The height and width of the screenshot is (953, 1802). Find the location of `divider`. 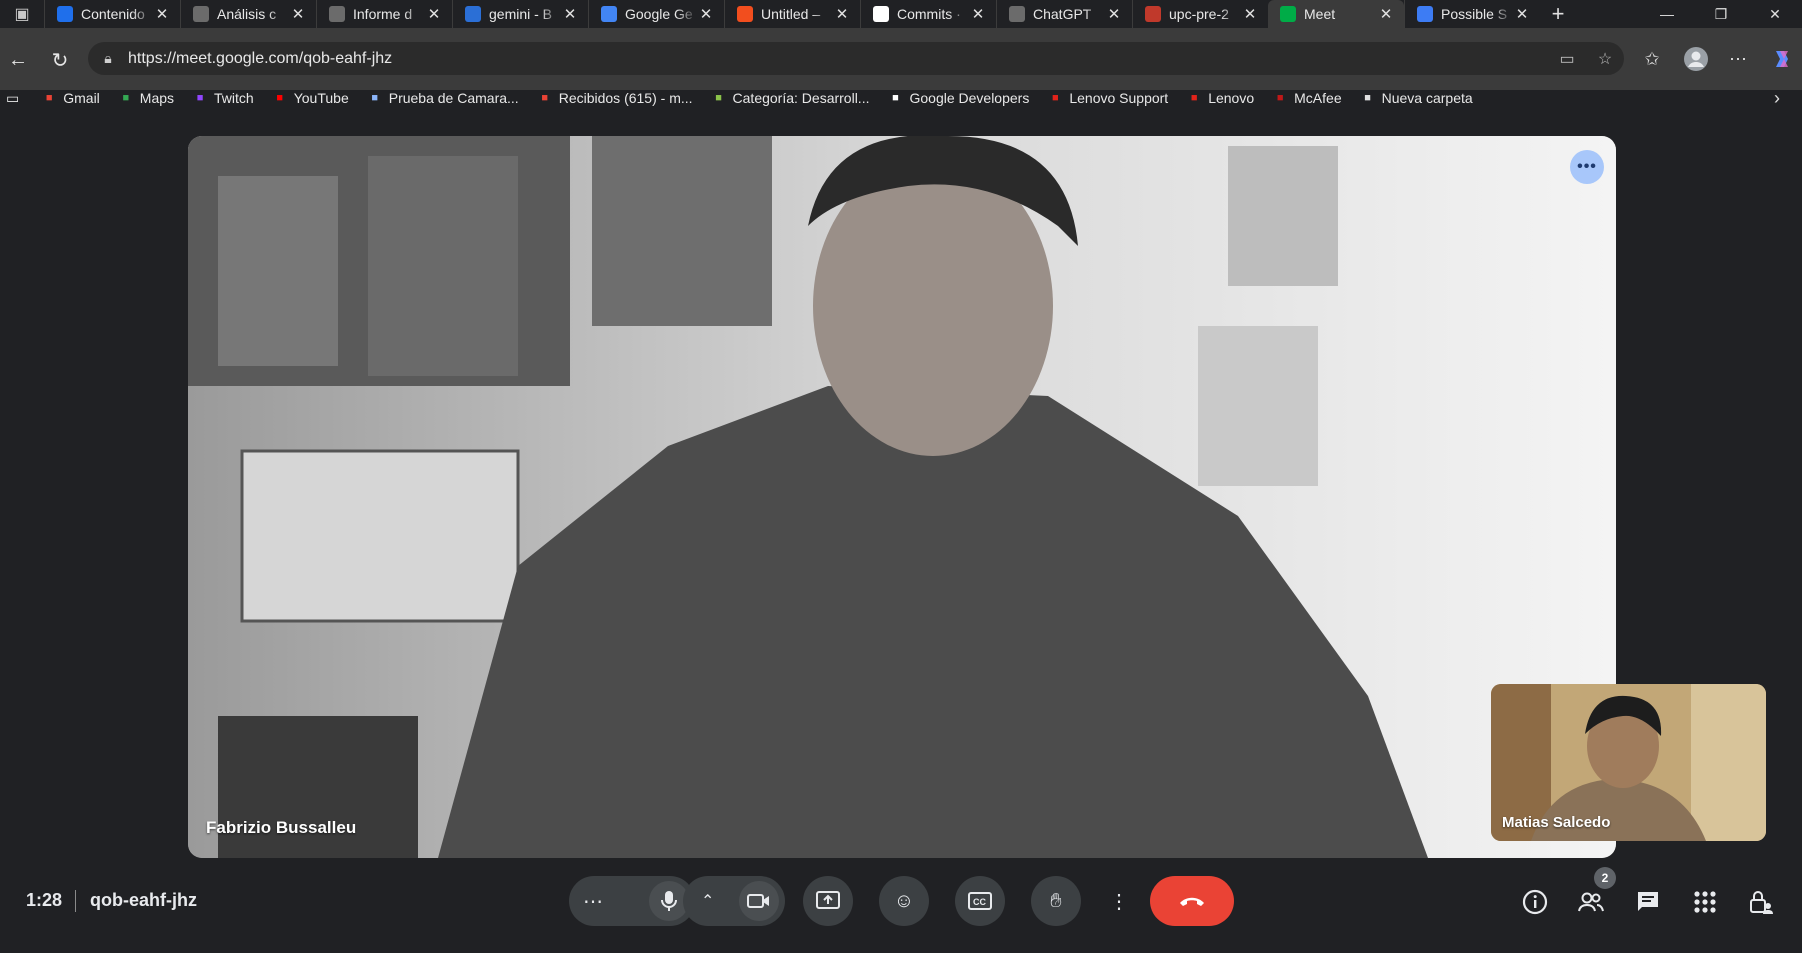

divider is located at coordinates (75, 901).